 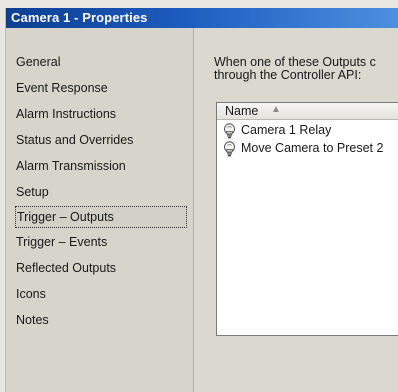 I want to click on sidebar-item-reflected-outputs: Reflected Outputs, so click(x=66, y=268).